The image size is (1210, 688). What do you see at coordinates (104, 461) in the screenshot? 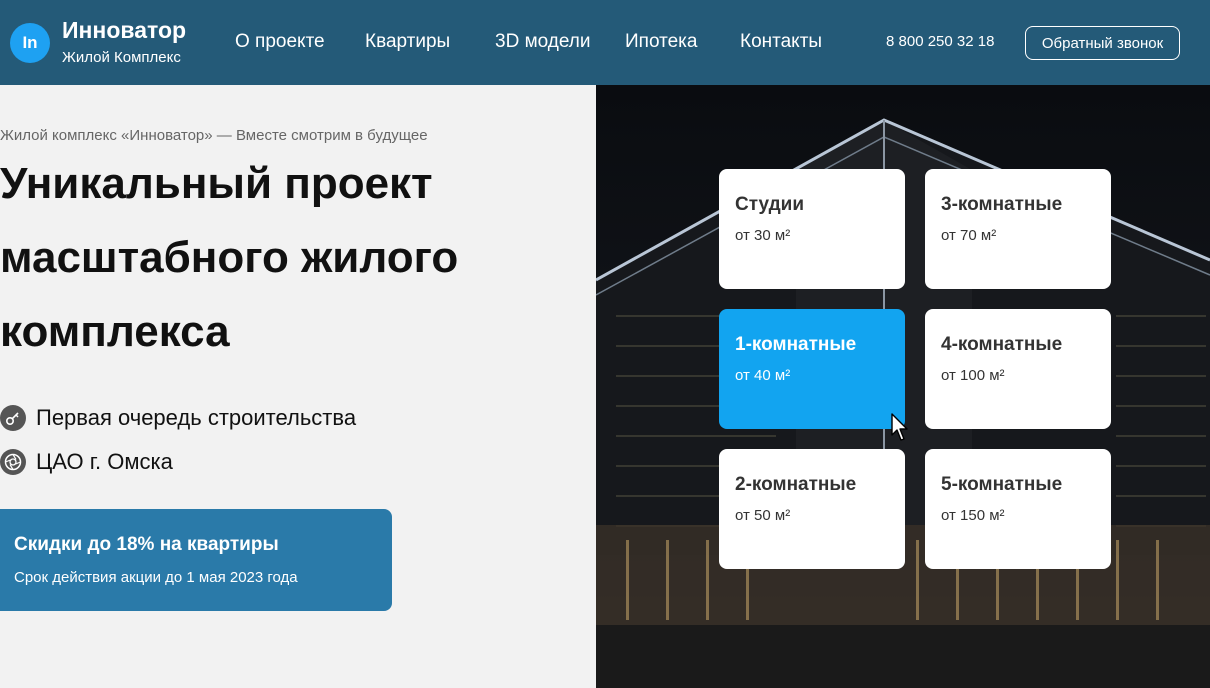
I see `feature-text: ЦАО г. Омска` at bounding box center [104, 461].